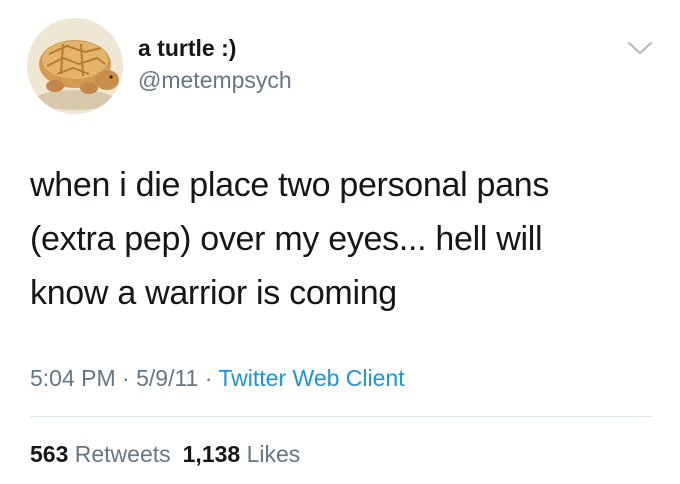 This screenshot has height=484, width=680. Describe the element at coordinates (187, 48) in the screenshot. I see `display-name: a turtle :)` at that location.